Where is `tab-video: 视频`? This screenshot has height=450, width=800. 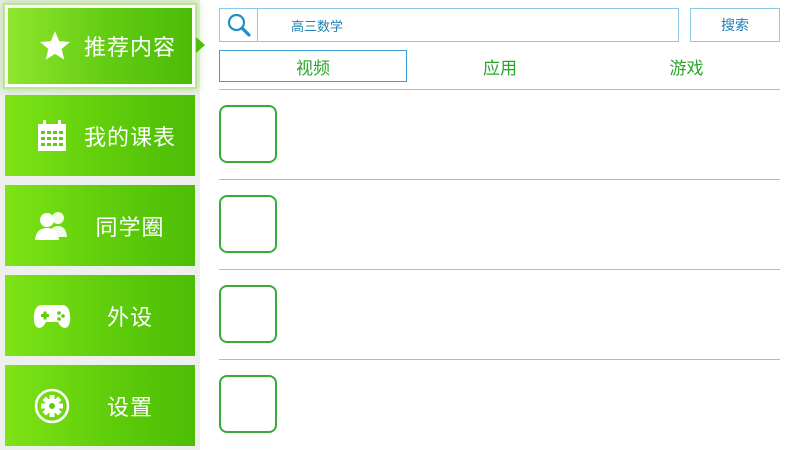
tab-video: 视频 is located at coordinates (313, 66).